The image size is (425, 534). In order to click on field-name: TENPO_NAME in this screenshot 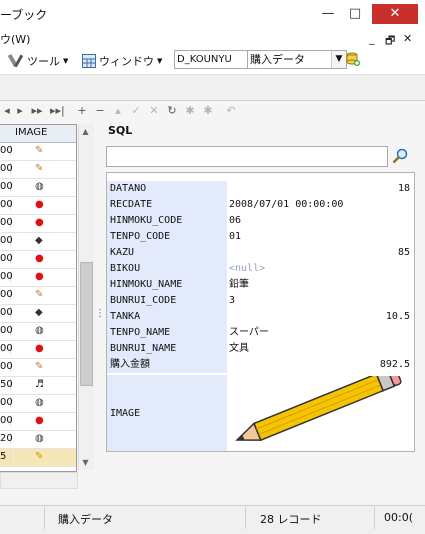, I will do `click(167, 333)`.